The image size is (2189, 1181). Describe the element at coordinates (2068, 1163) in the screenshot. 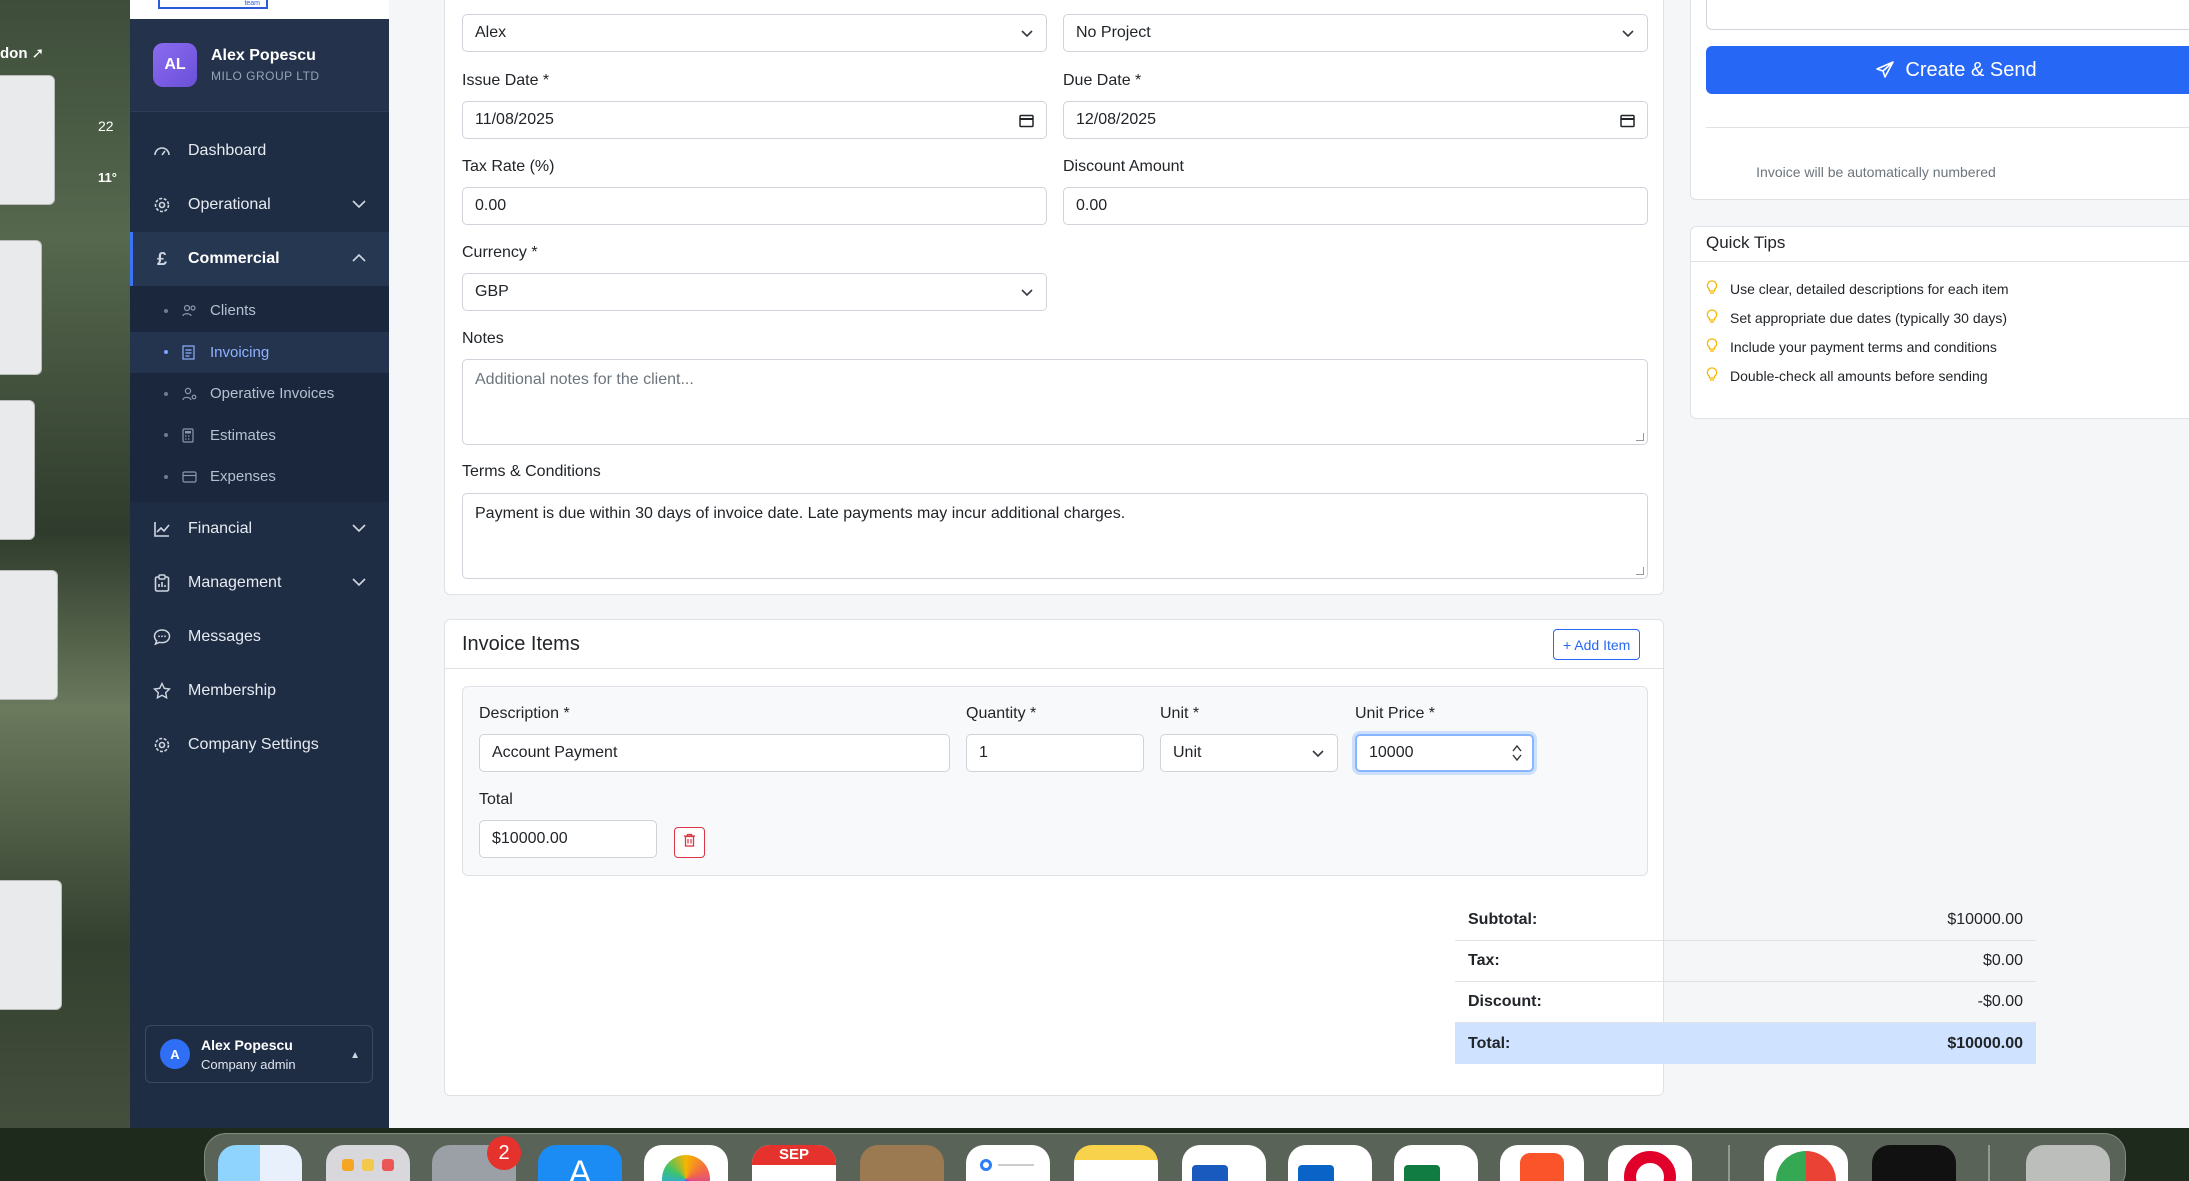

I see `trash-bin-icon` at that location.